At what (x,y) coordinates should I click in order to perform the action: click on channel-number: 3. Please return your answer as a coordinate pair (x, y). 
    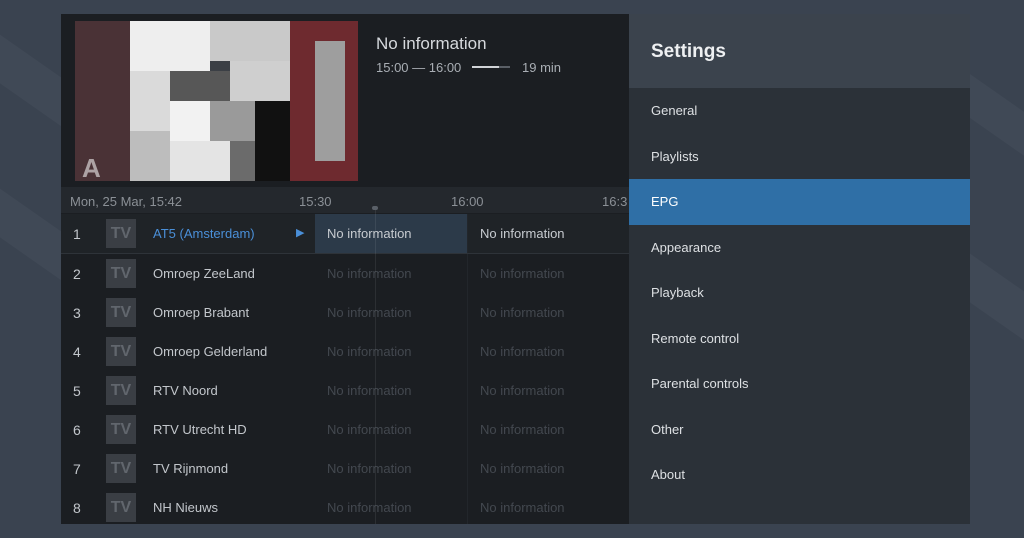
    Looking at the image, I should click on (77, 313).